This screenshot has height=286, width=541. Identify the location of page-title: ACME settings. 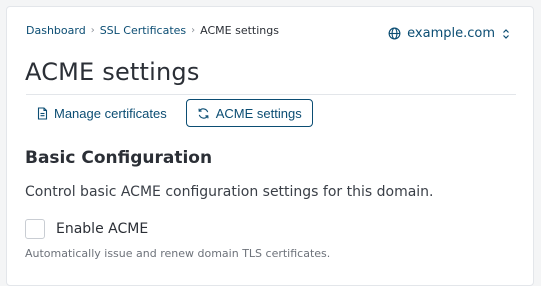
(112, 72).